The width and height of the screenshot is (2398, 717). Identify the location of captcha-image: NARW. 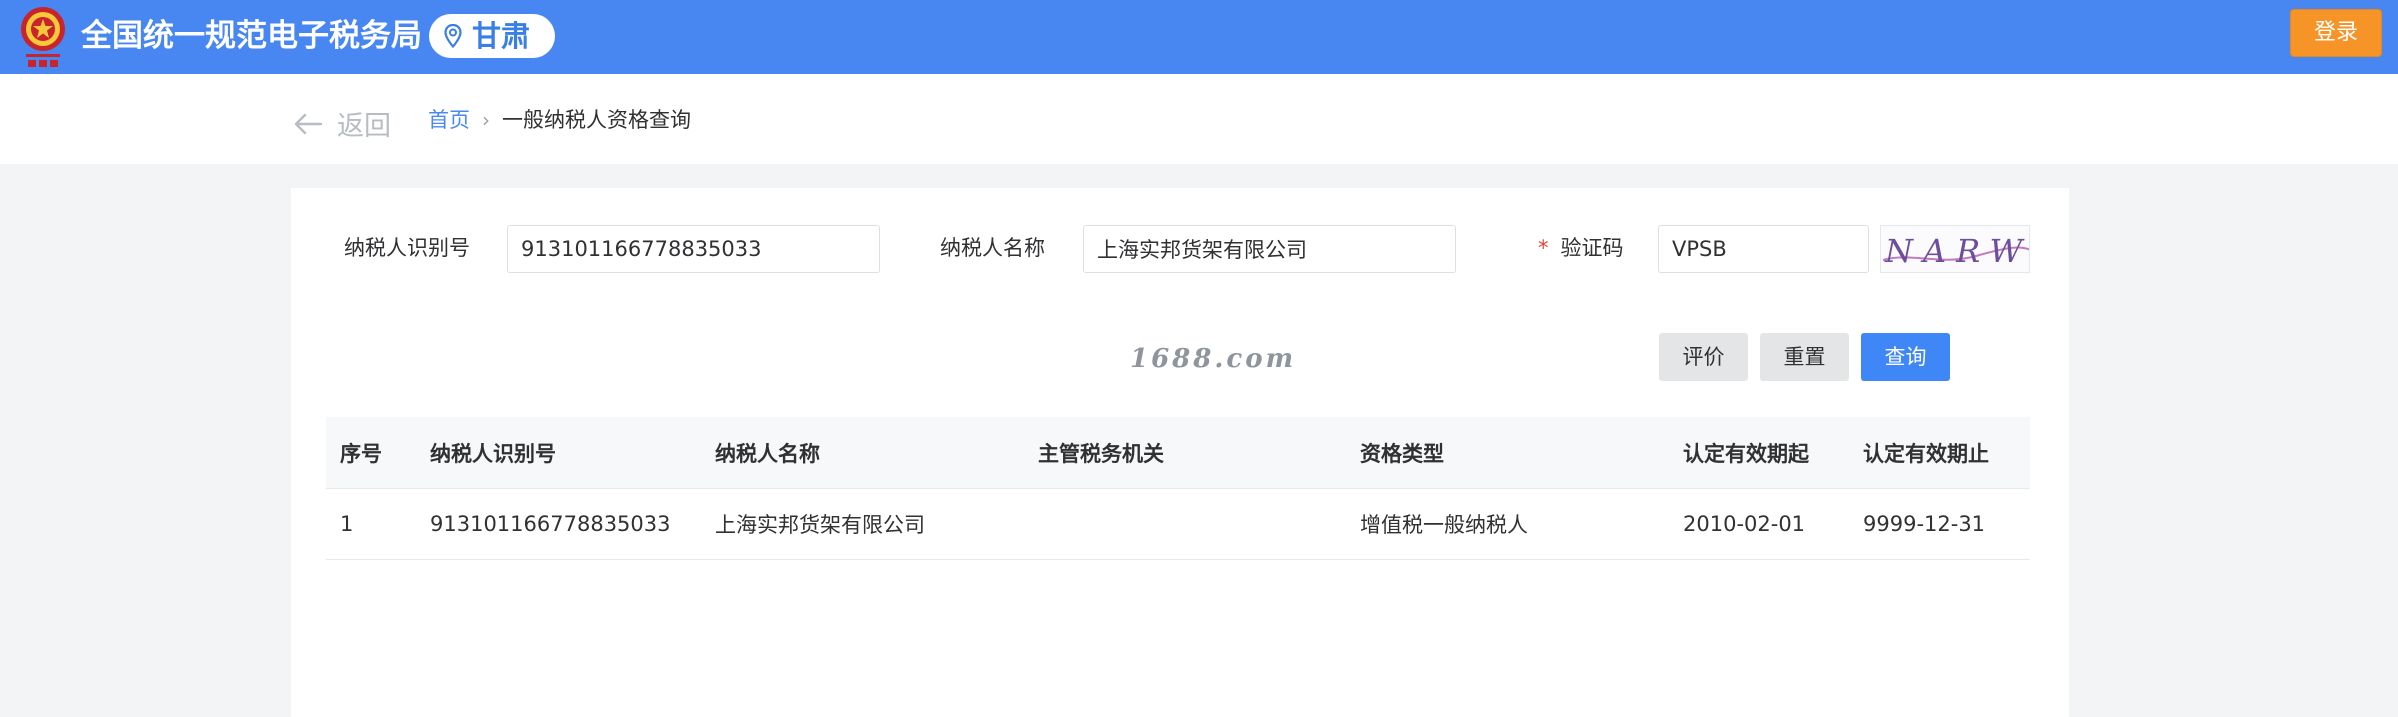
(1955, 249).